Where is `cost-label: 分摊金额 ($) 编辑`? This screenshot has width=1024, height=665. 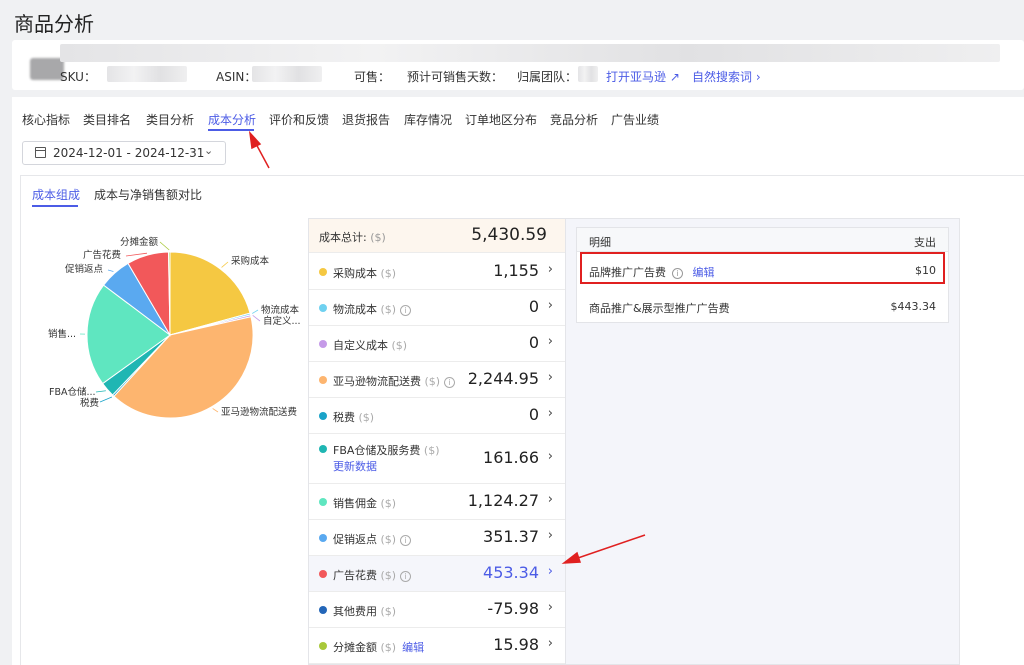 cost-label: 分摊金额 ($) 编辑 is located at coordinates (379, 647).